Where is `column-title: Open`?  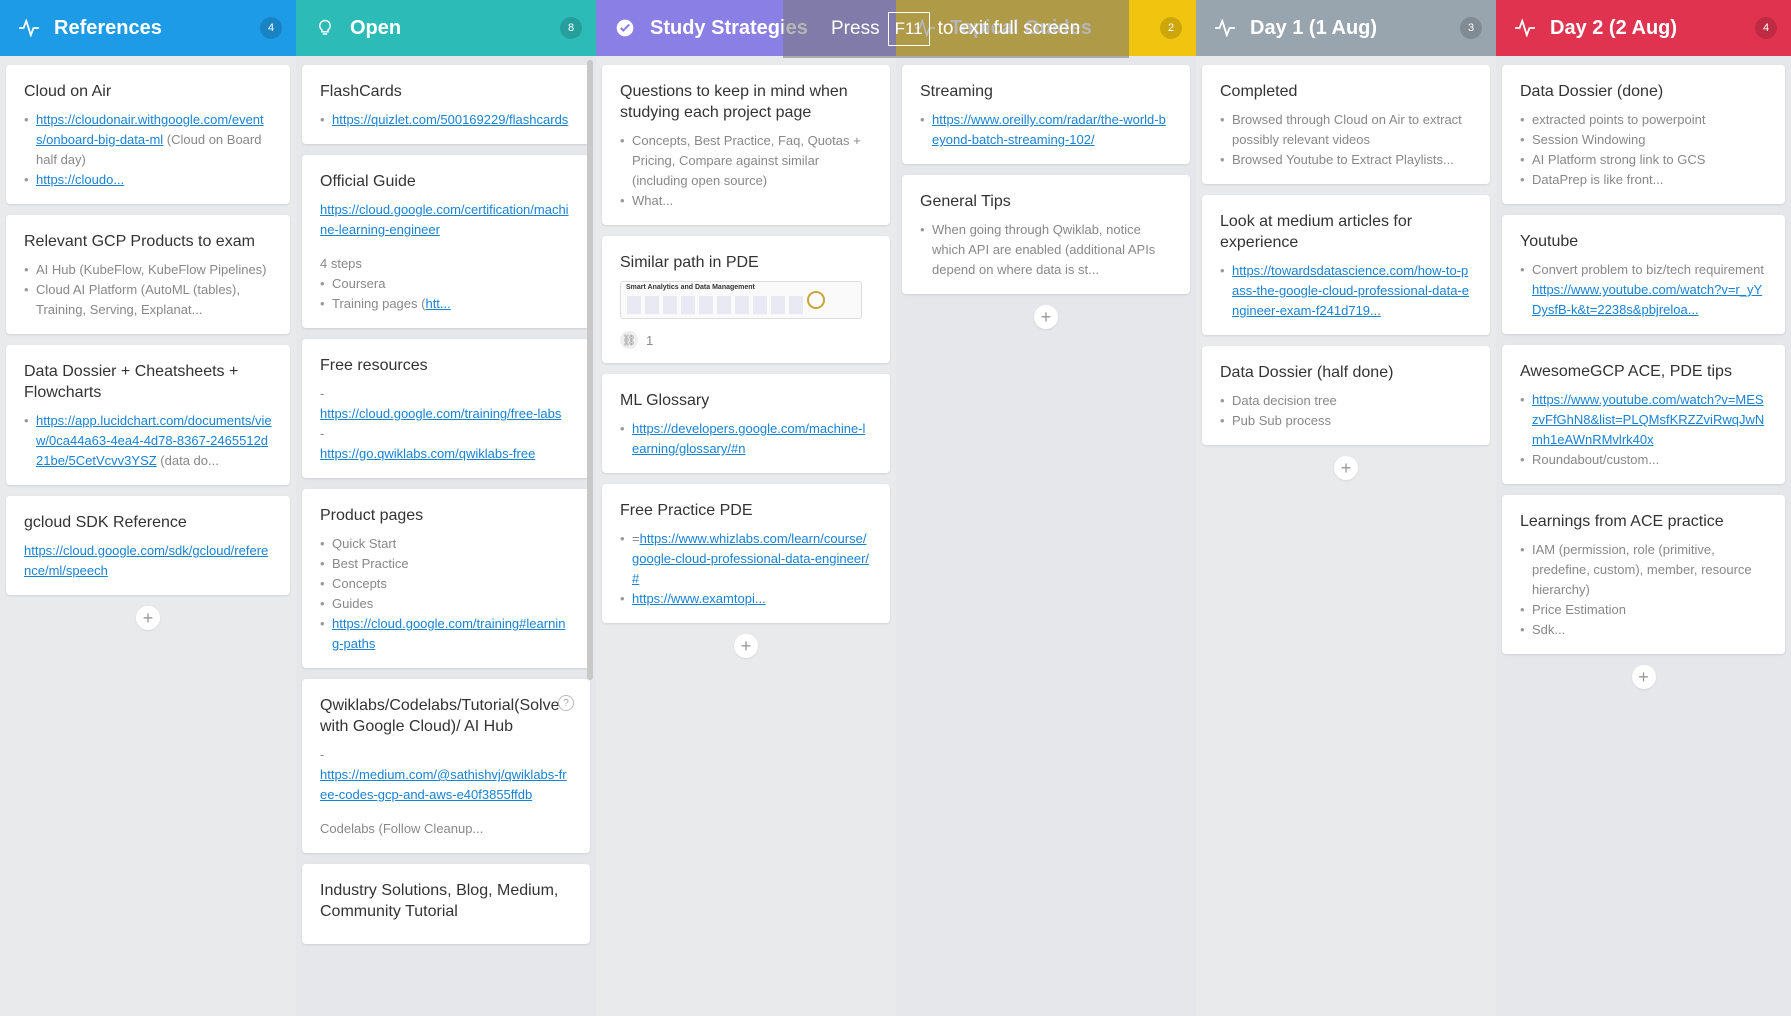
column-title: Open is located at coordinates (376, 27).